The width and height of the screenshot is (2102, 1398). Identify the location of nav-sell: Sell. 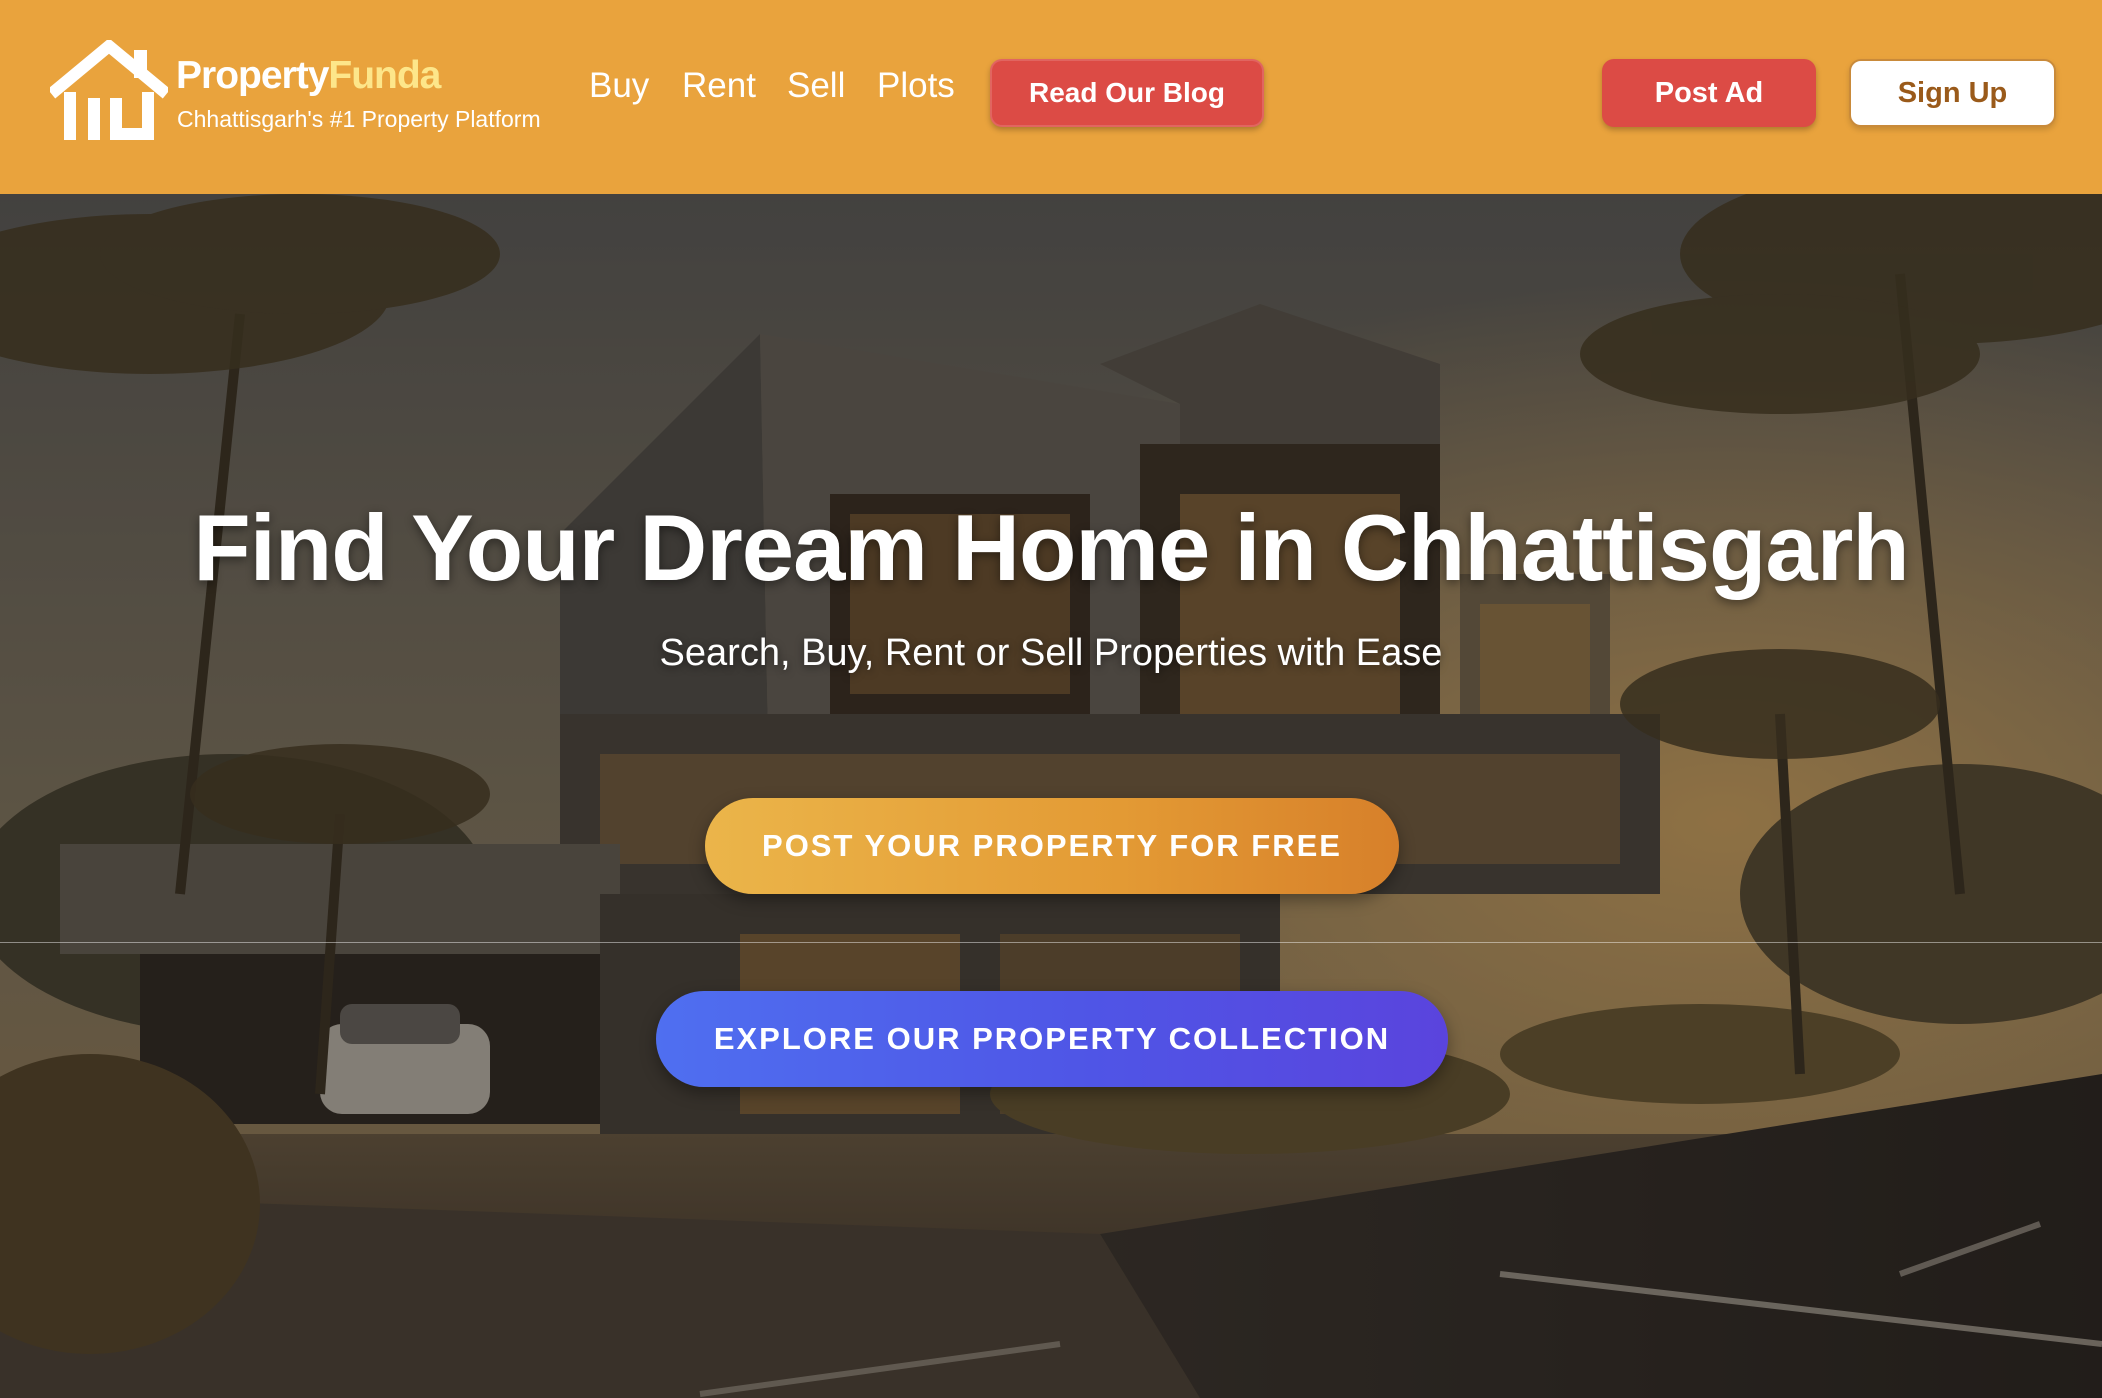
(816, 86).